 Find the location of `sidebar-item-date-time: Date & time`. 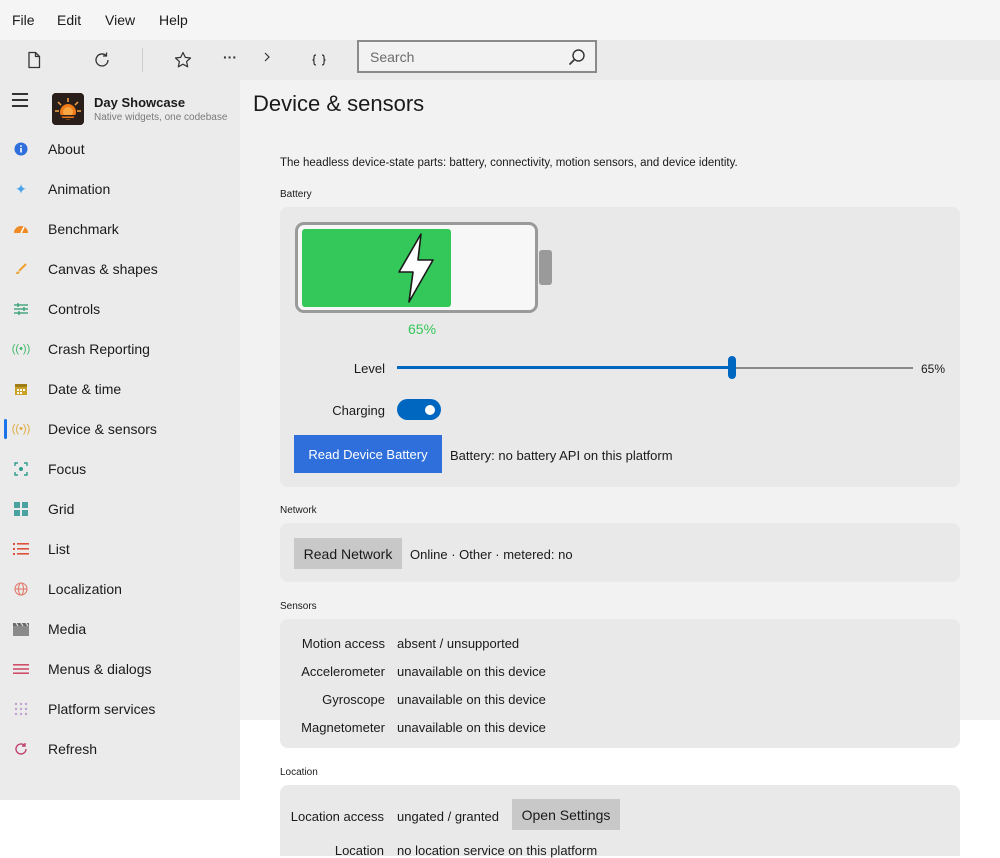

sidebar-item-date-time: Date & time is located at coordinates (120, 389).